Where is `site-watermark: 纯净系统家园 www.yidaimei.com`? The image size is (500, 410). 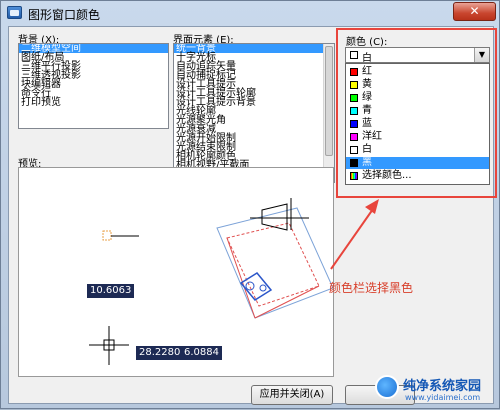 site-watermark: 纯净系统家园 www.yidaimei.com is located at coordinates (437, 390).